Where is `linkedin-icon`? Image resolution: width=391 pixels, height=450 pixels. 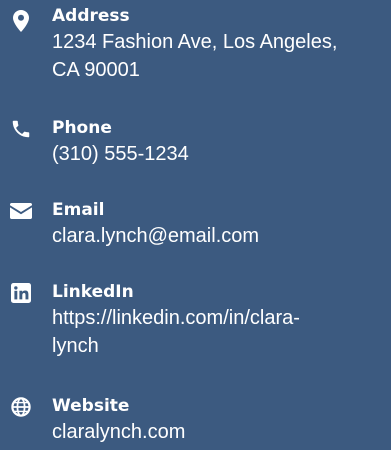
linkedin-icon is located at coordinates (21, 293).